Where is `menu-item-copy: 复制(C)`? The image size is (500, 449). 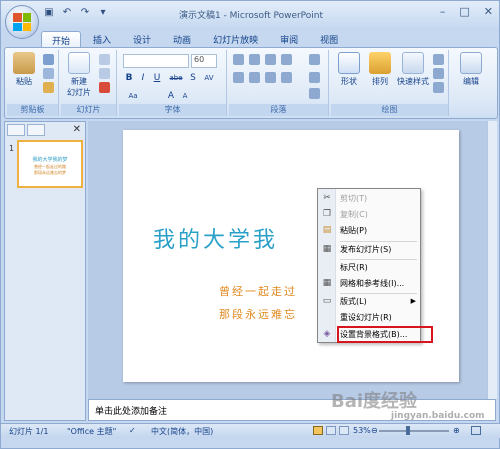
menu-item-copy: 复制(C) is located at coordinates (354, 216).